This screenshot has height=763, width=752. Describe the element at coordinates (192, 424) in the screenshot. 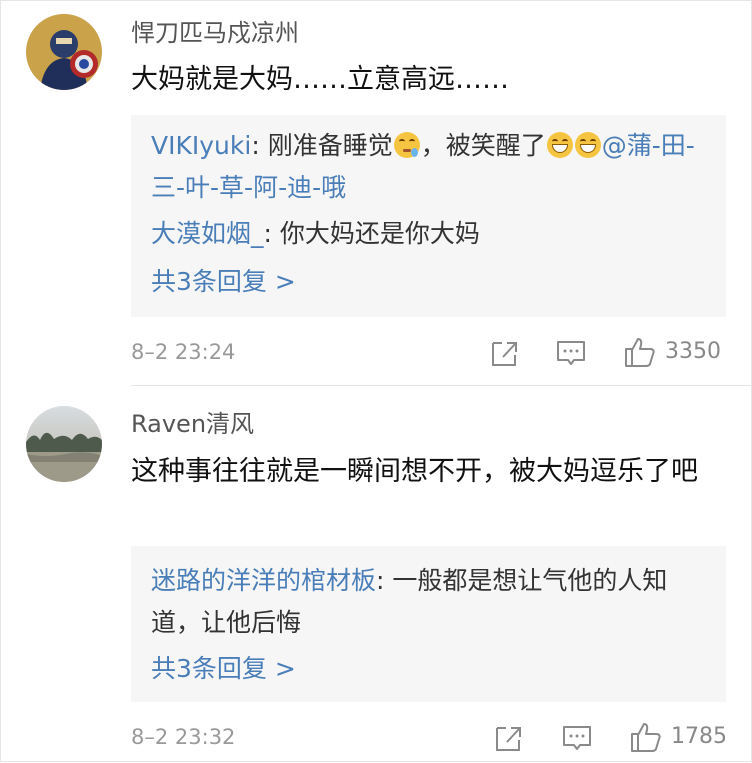

I see `comment-username: Raven清风` at that location.